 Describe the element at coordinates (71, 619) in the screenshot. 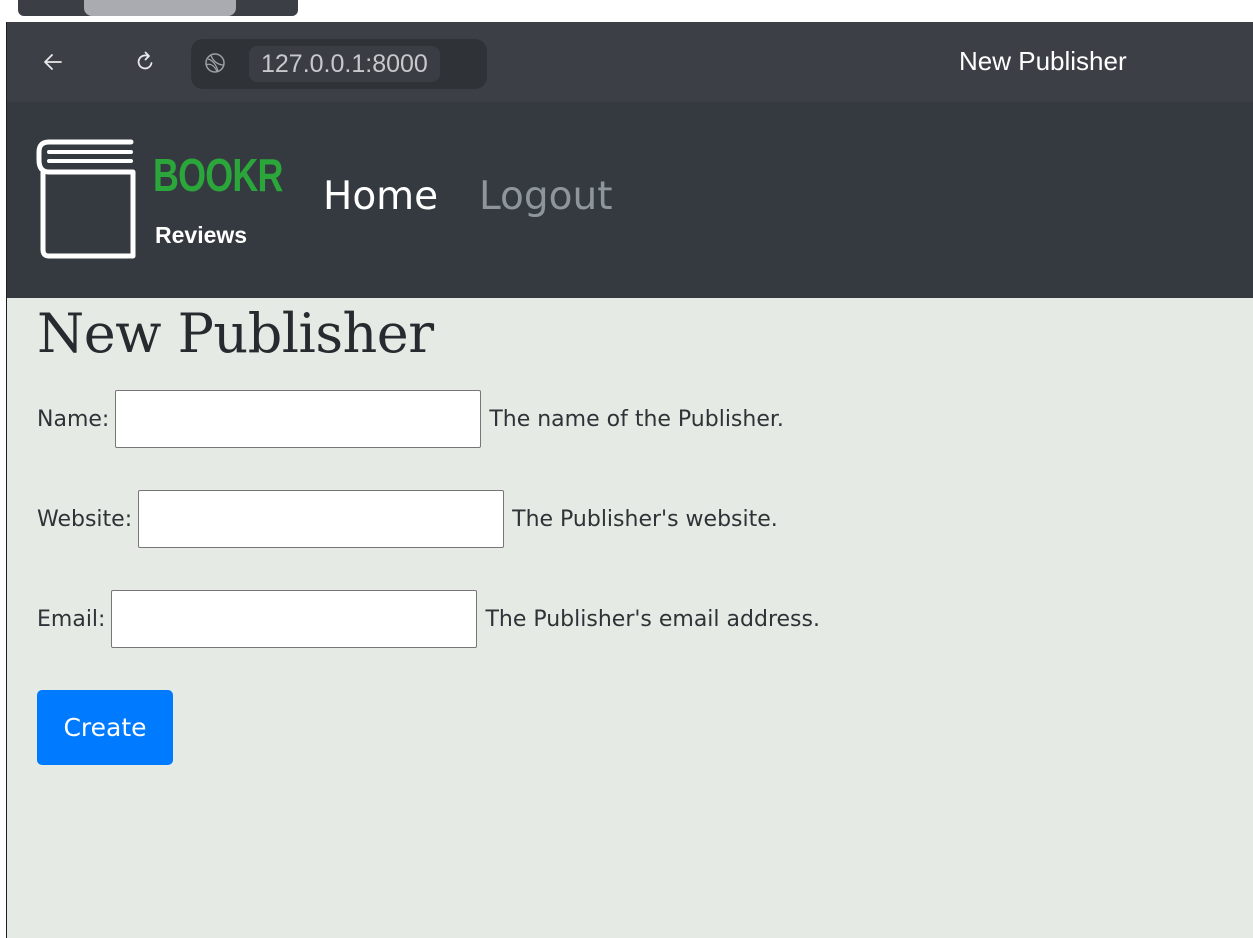

I see `email-label: Email:` at that location.